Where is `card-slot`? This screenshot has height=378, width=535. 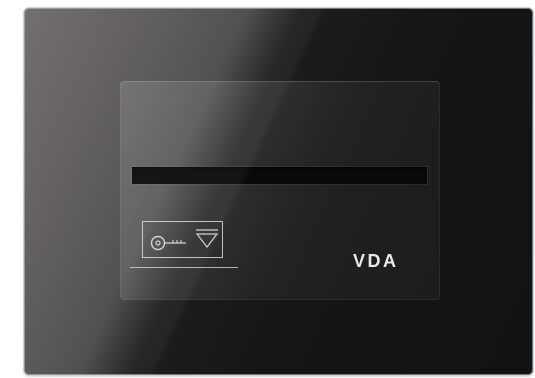
card-slot is located at coordinates (279, 175).